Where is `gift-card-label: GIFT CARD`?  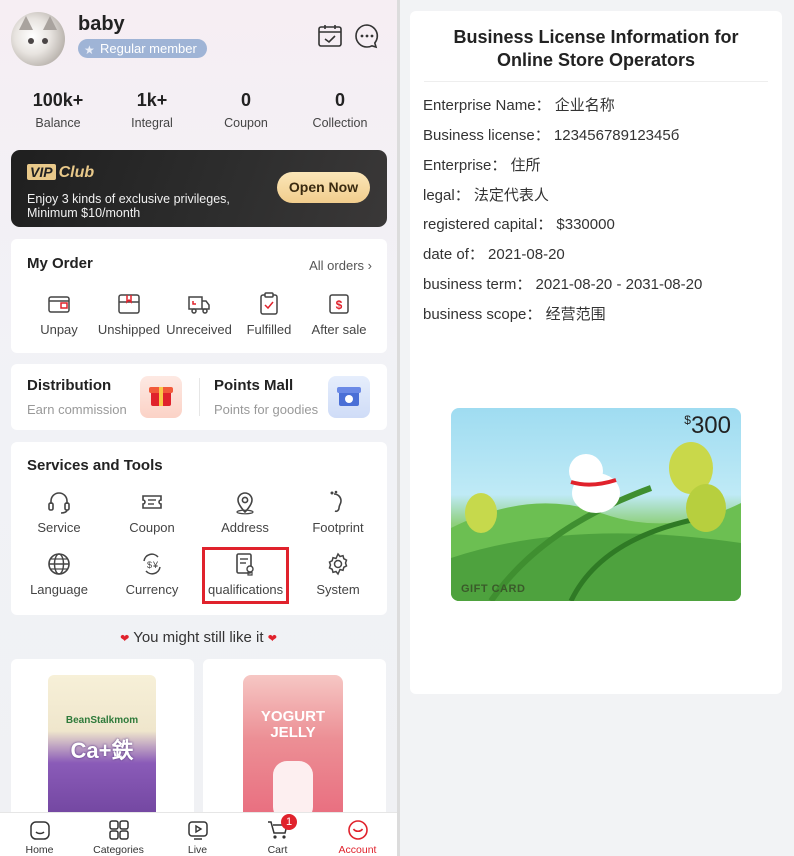 gift-card-label: GIFT CARD is located at coordinates (493, 589).